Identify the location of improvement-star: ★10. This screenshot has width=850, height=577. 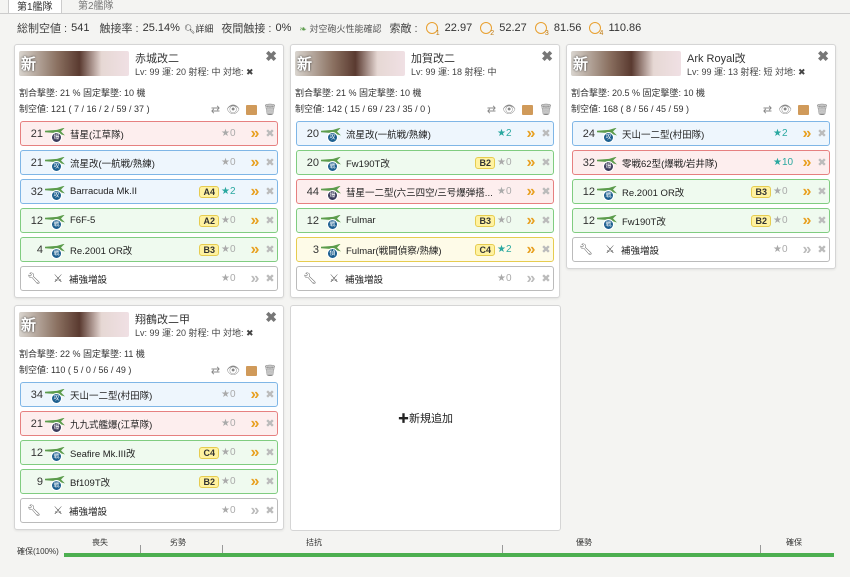
(786, 162).